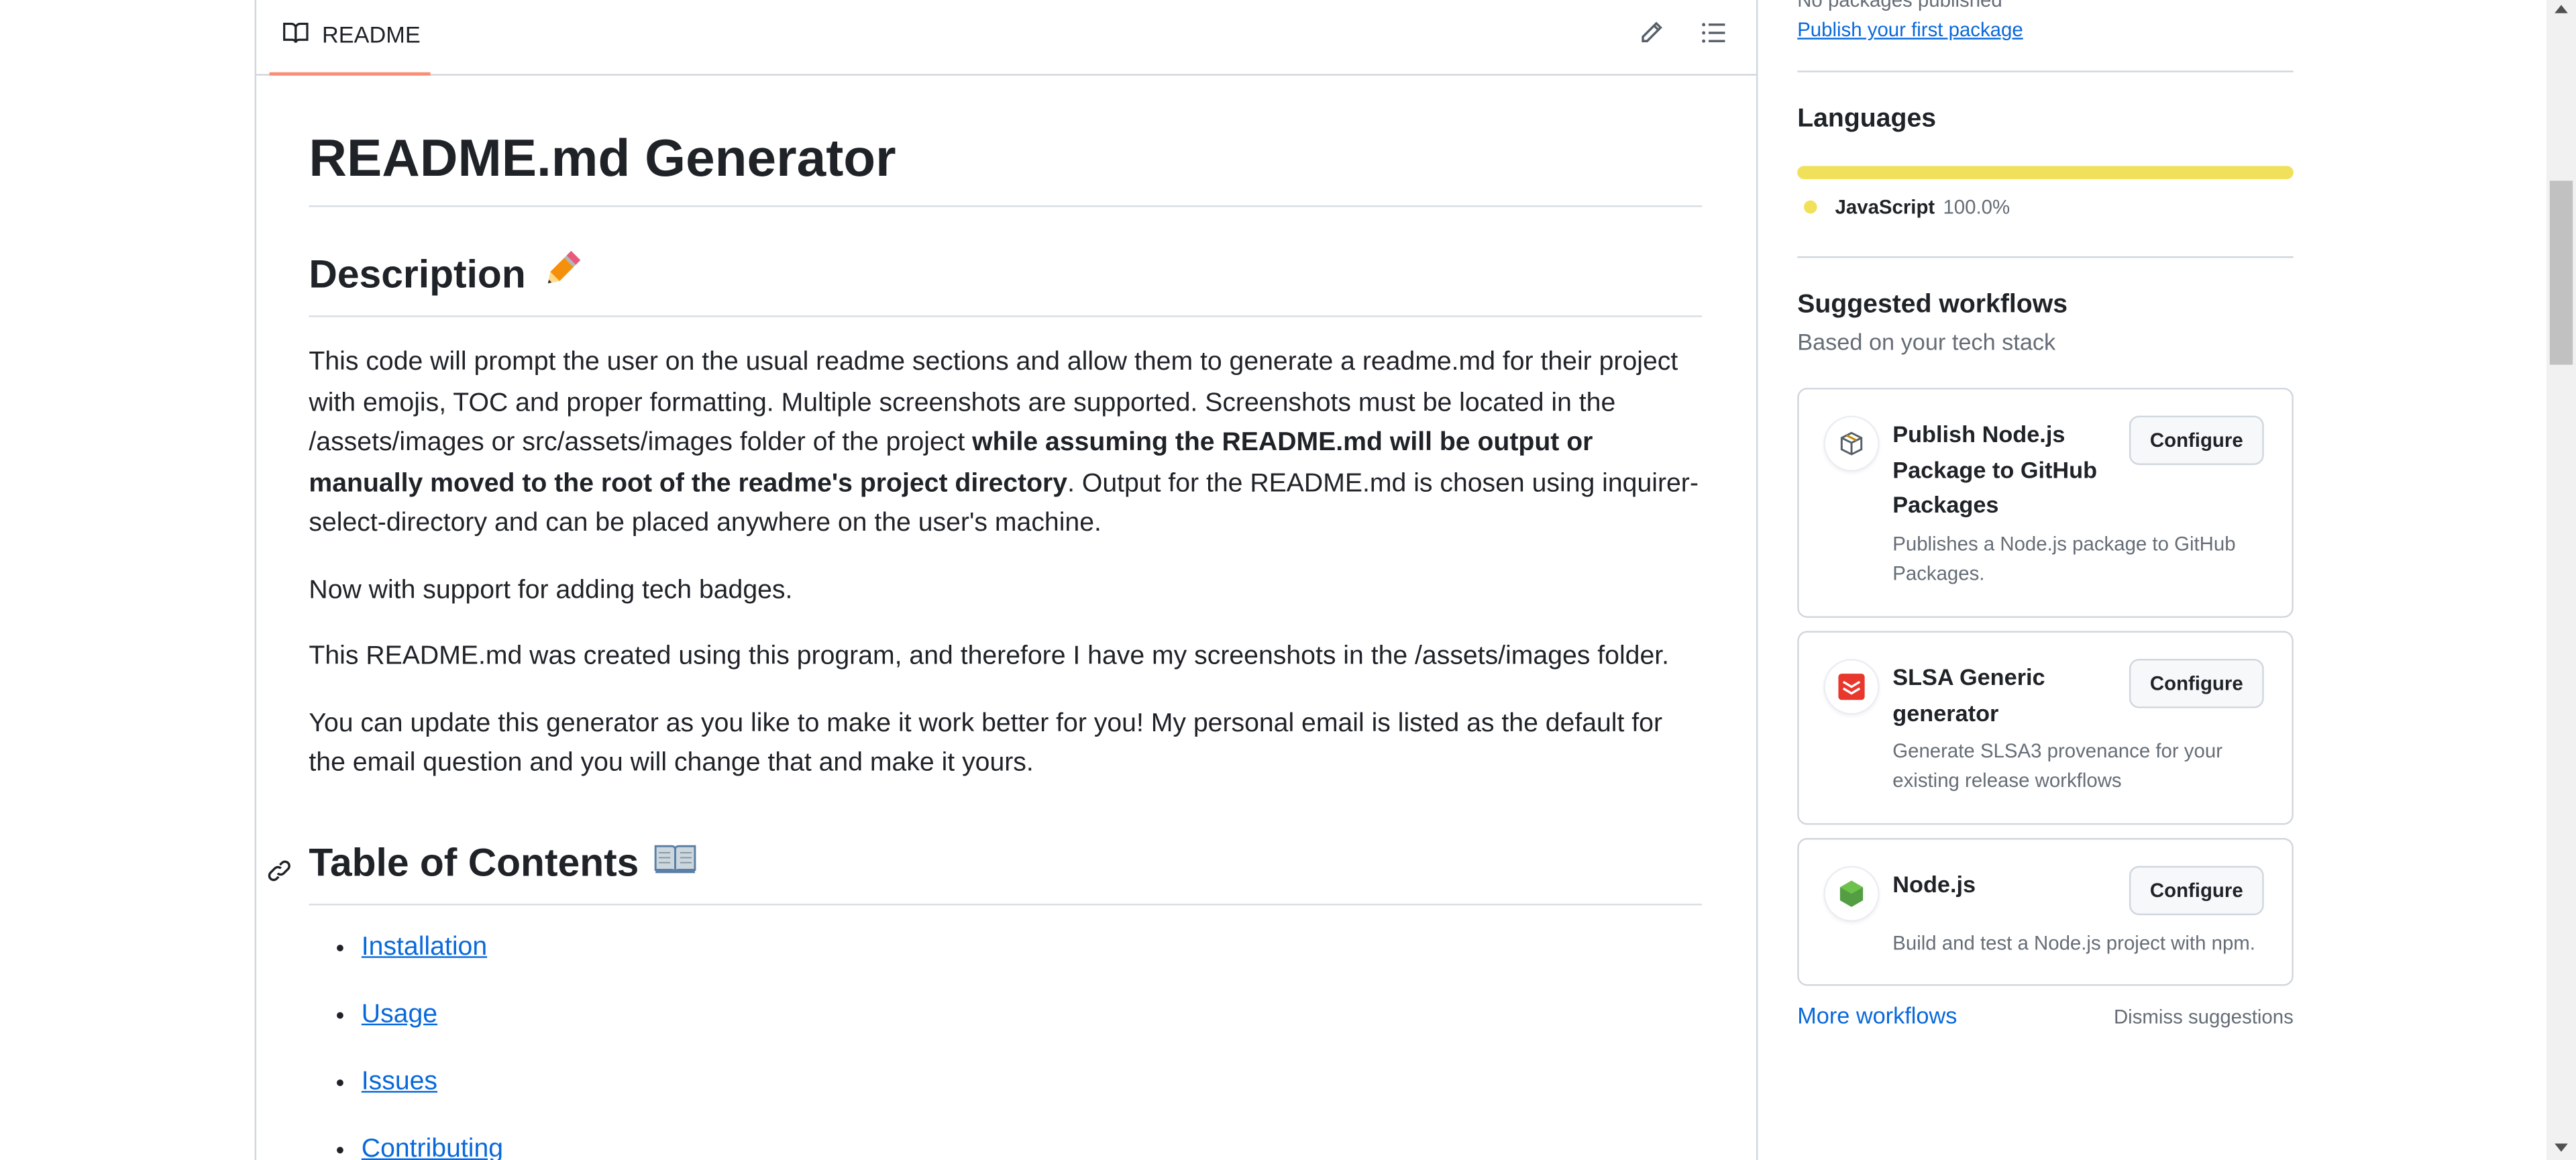 The image size is (2576, 1160). Describe the element at coordinates (1006, 281) in the screenshot. I see `description-heading: Description` at that location.